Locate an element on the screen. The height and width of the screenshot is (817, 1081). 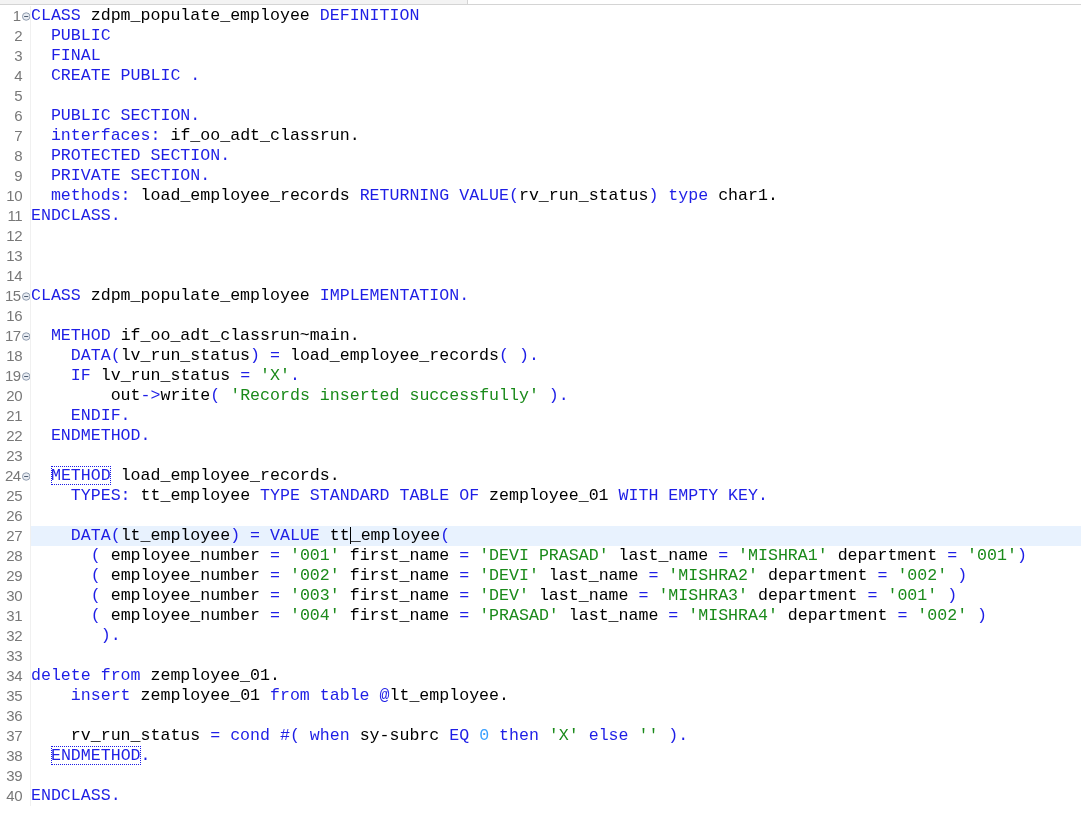
code-line: FINAL is located at coordinates (75, 56).